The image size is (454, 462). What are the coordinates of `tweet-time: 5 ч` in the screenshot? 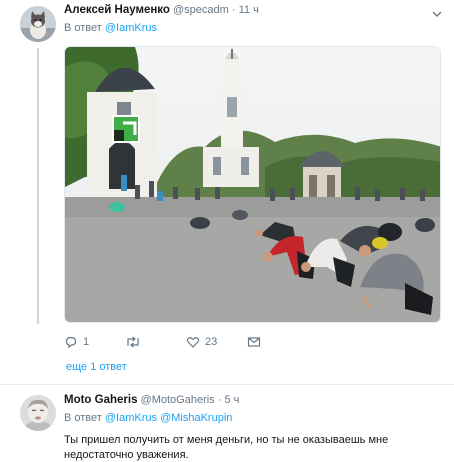 It's located at (231, 400).